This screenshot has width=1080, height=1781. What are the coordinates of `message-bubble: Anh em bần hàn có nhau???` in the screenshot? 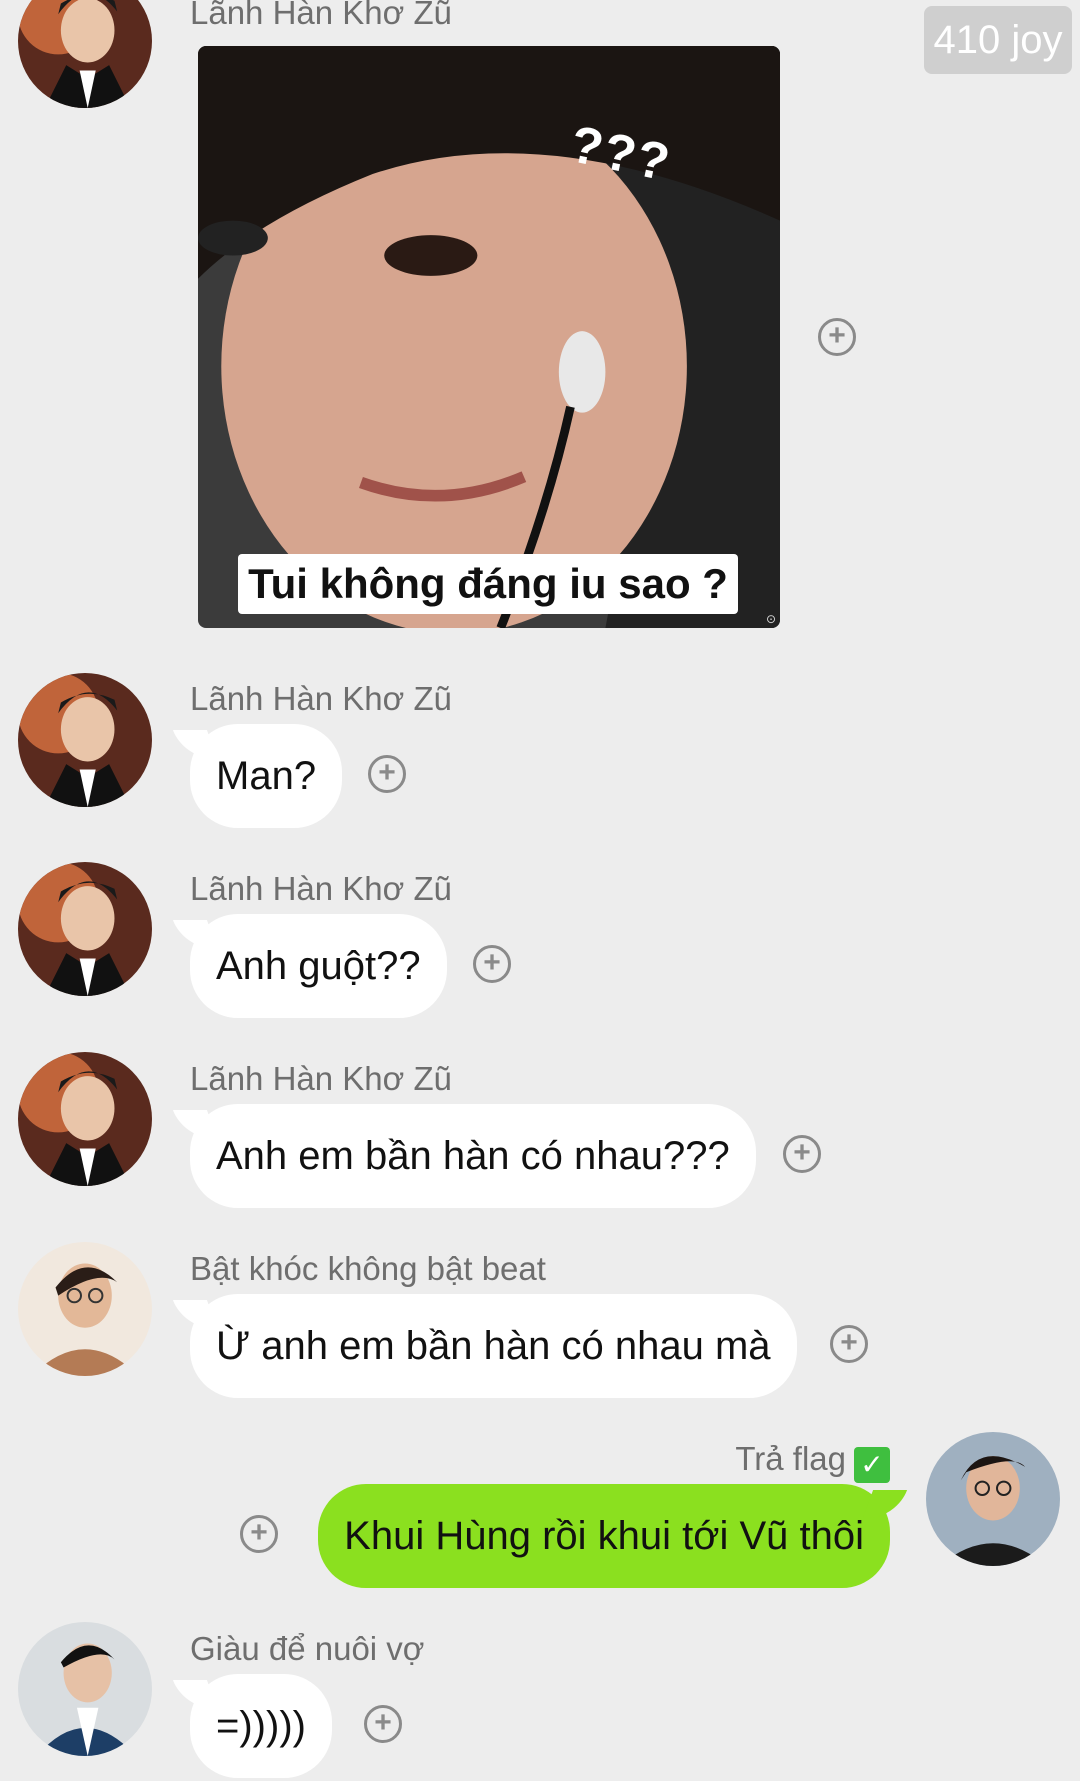 It's located at (473, 1156).